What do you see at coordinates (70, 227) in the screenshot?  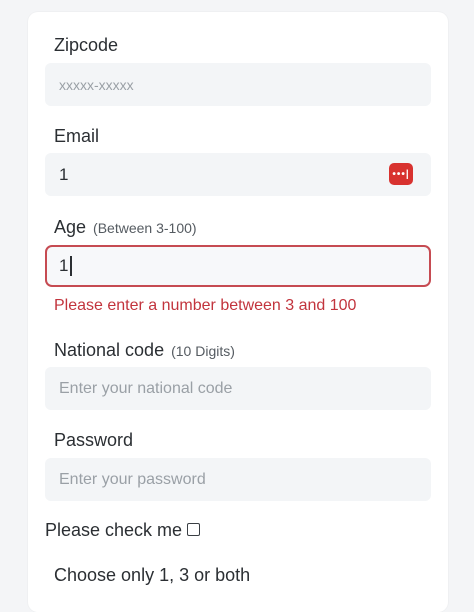 I see `age-label-text: Age` at bounding box center [70, 227].